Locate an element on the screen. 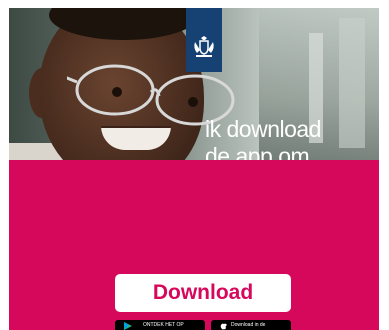 The width and height of the screenshot is (389, 330). apple-icon is located at coordinates (223, 326).